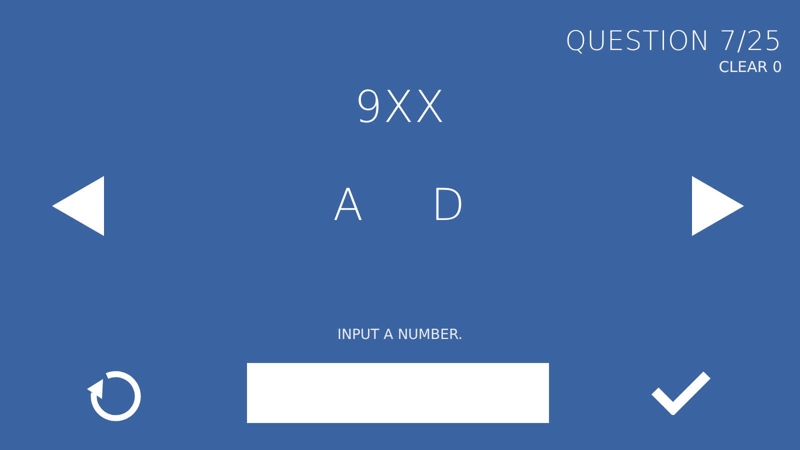 The width and height of the screenshot is (800, 450). I want to click on letter-choice: D, so click(448, 206).